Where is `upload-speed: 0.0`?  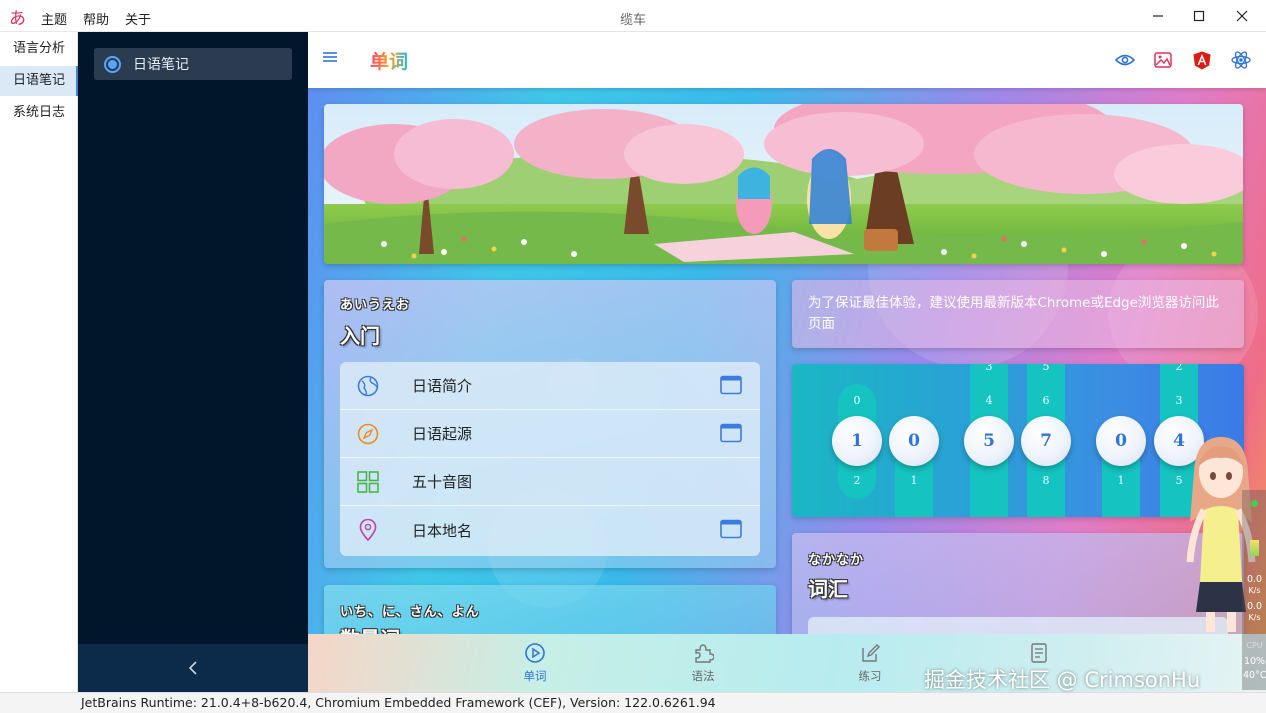 upload-speed: 0.0 is located at coordinates (1254, 606).